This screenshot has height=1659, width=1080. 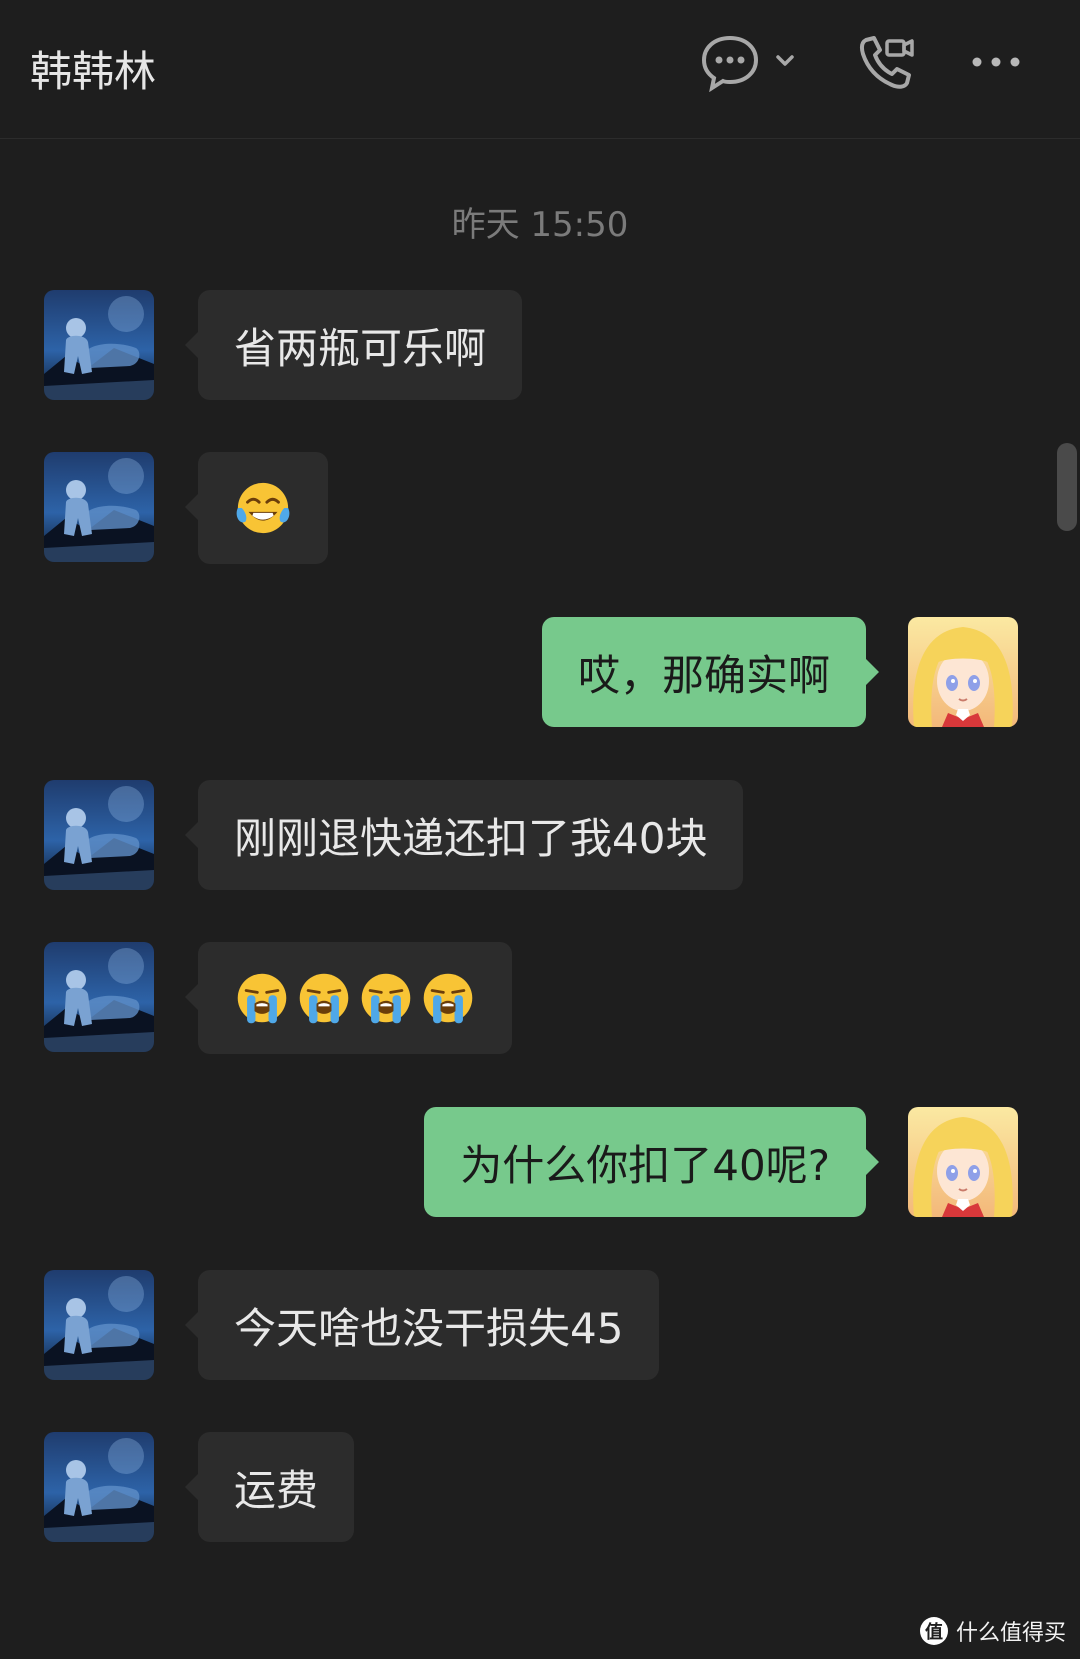 What do you see at coordinates (93, 71) in the screenshot?
I see `chat-title: 韩韩林` at bounding box center [93, 71].